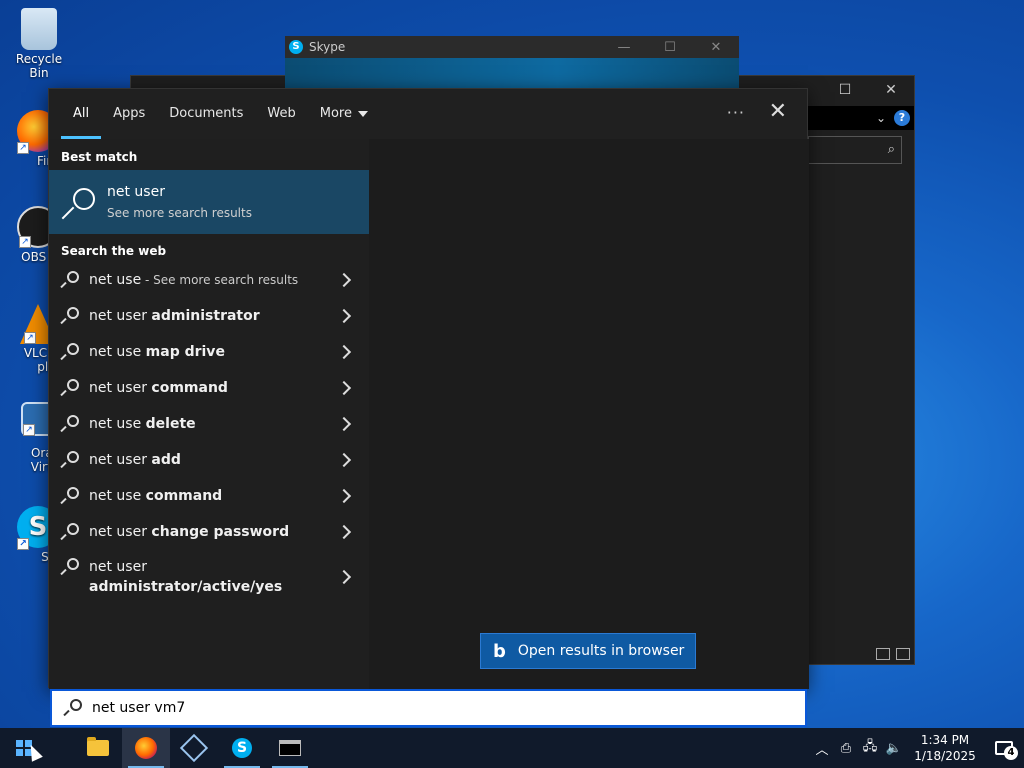  Describe the element at coordinates (185, 352) in the screenshot. I see `result-text-bold: map drive` at that location.